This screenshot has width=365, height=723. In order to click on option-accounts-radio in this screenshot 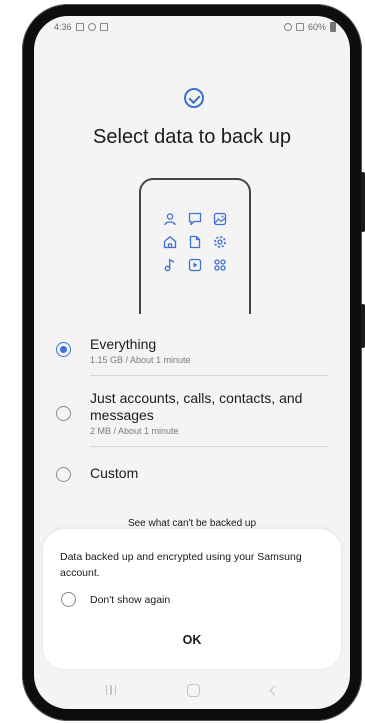, I will do `click(63, 413)`.